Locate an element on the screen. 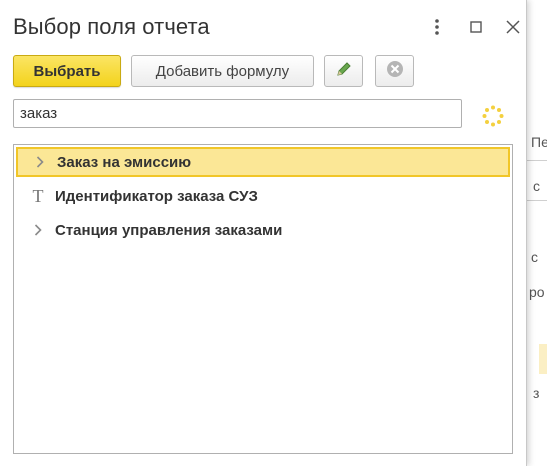 The image size is (547, 466). delete-button is located at coordinates (394, 71).